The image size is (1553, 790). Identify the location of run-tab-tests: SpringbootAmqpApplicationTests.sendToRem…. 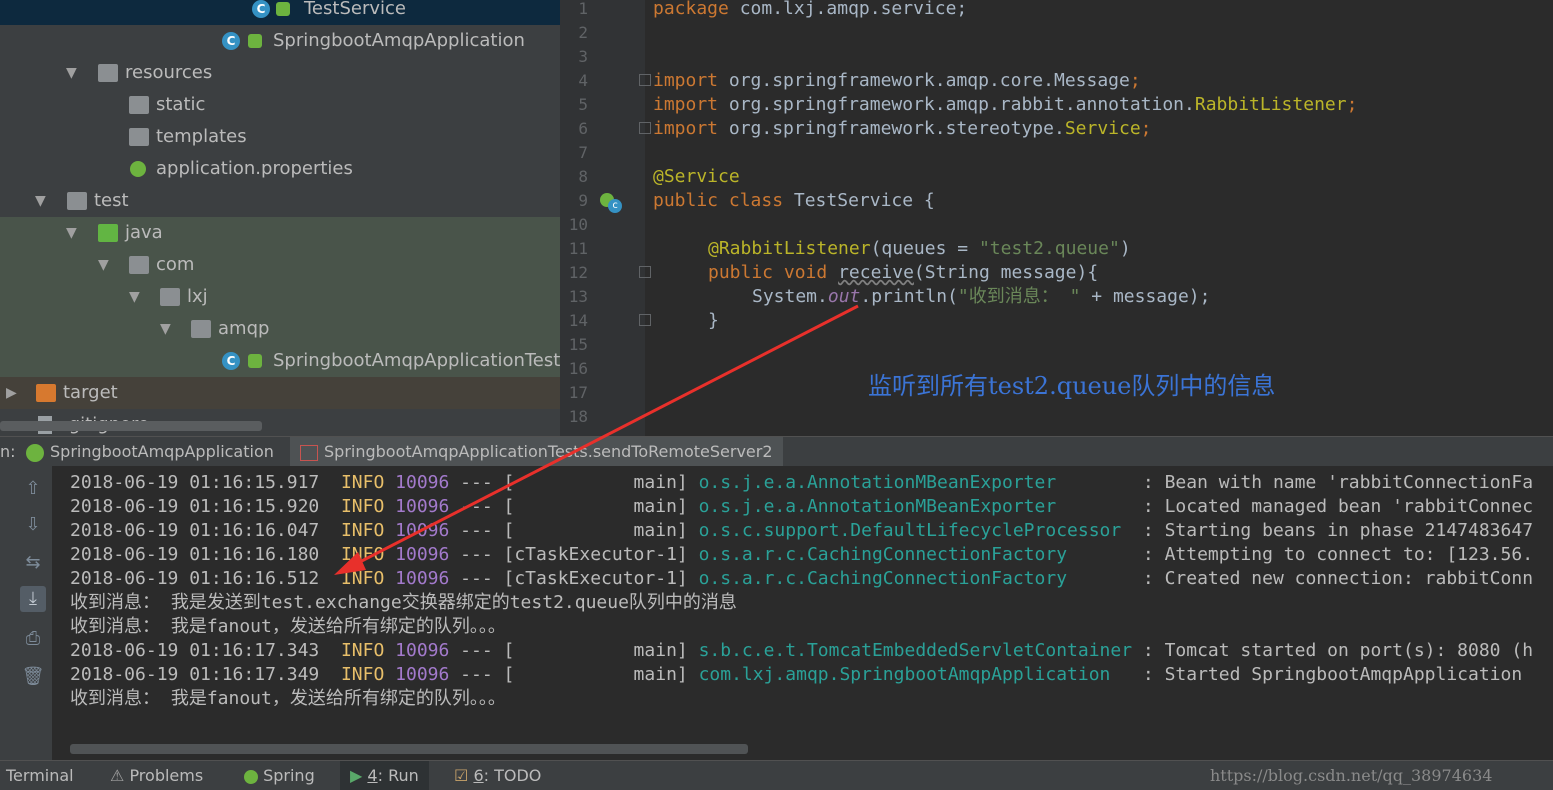
(536, 452).